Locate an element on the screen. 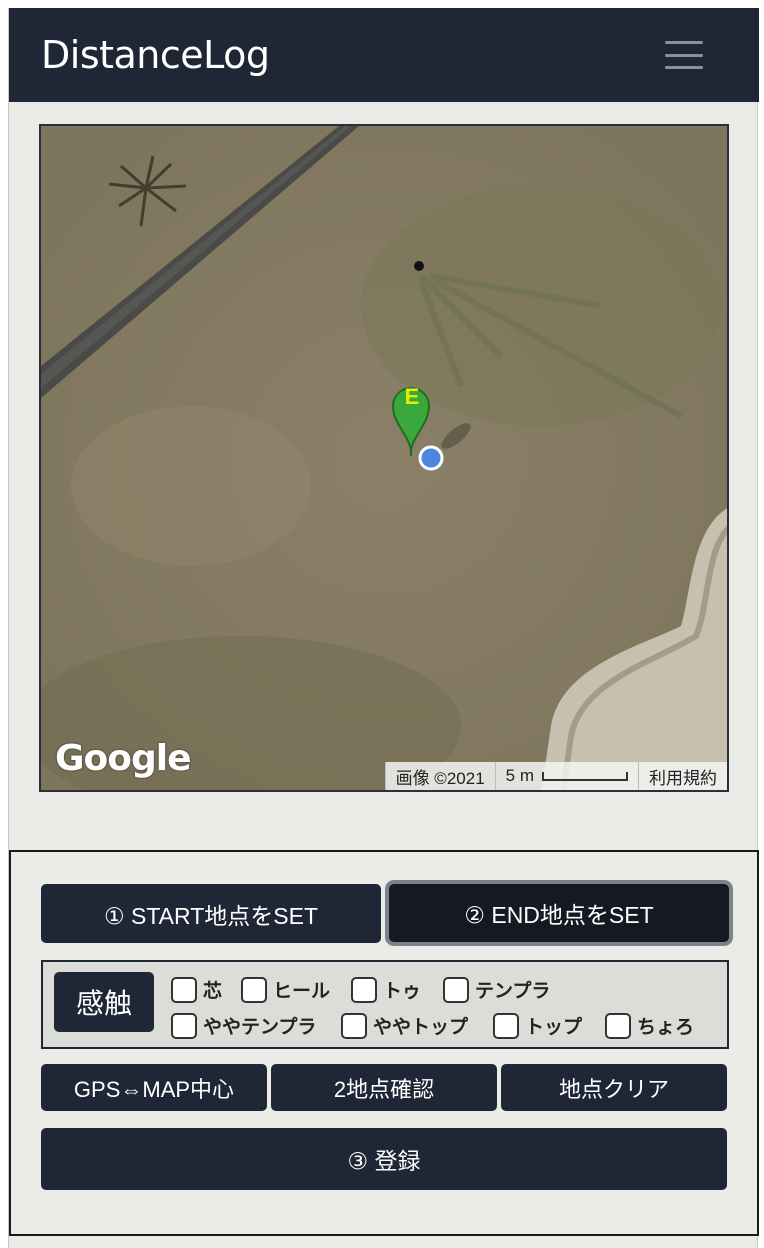 The height and width of the screenshot is (1248, 764). marker-label: E is located at coordinates (412, 396).